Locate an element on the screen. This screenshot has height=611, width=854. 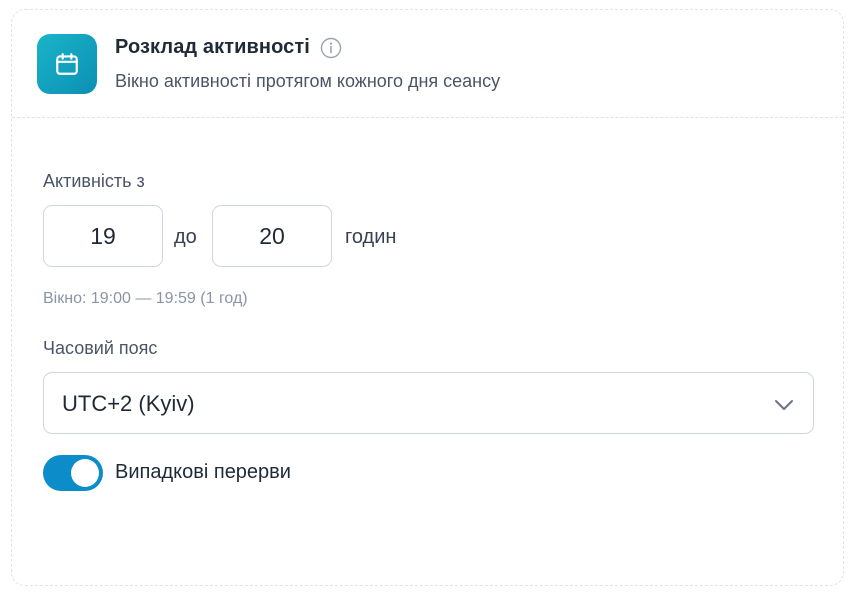
hours-unit-label: годин is located at coordinates (371, 237).